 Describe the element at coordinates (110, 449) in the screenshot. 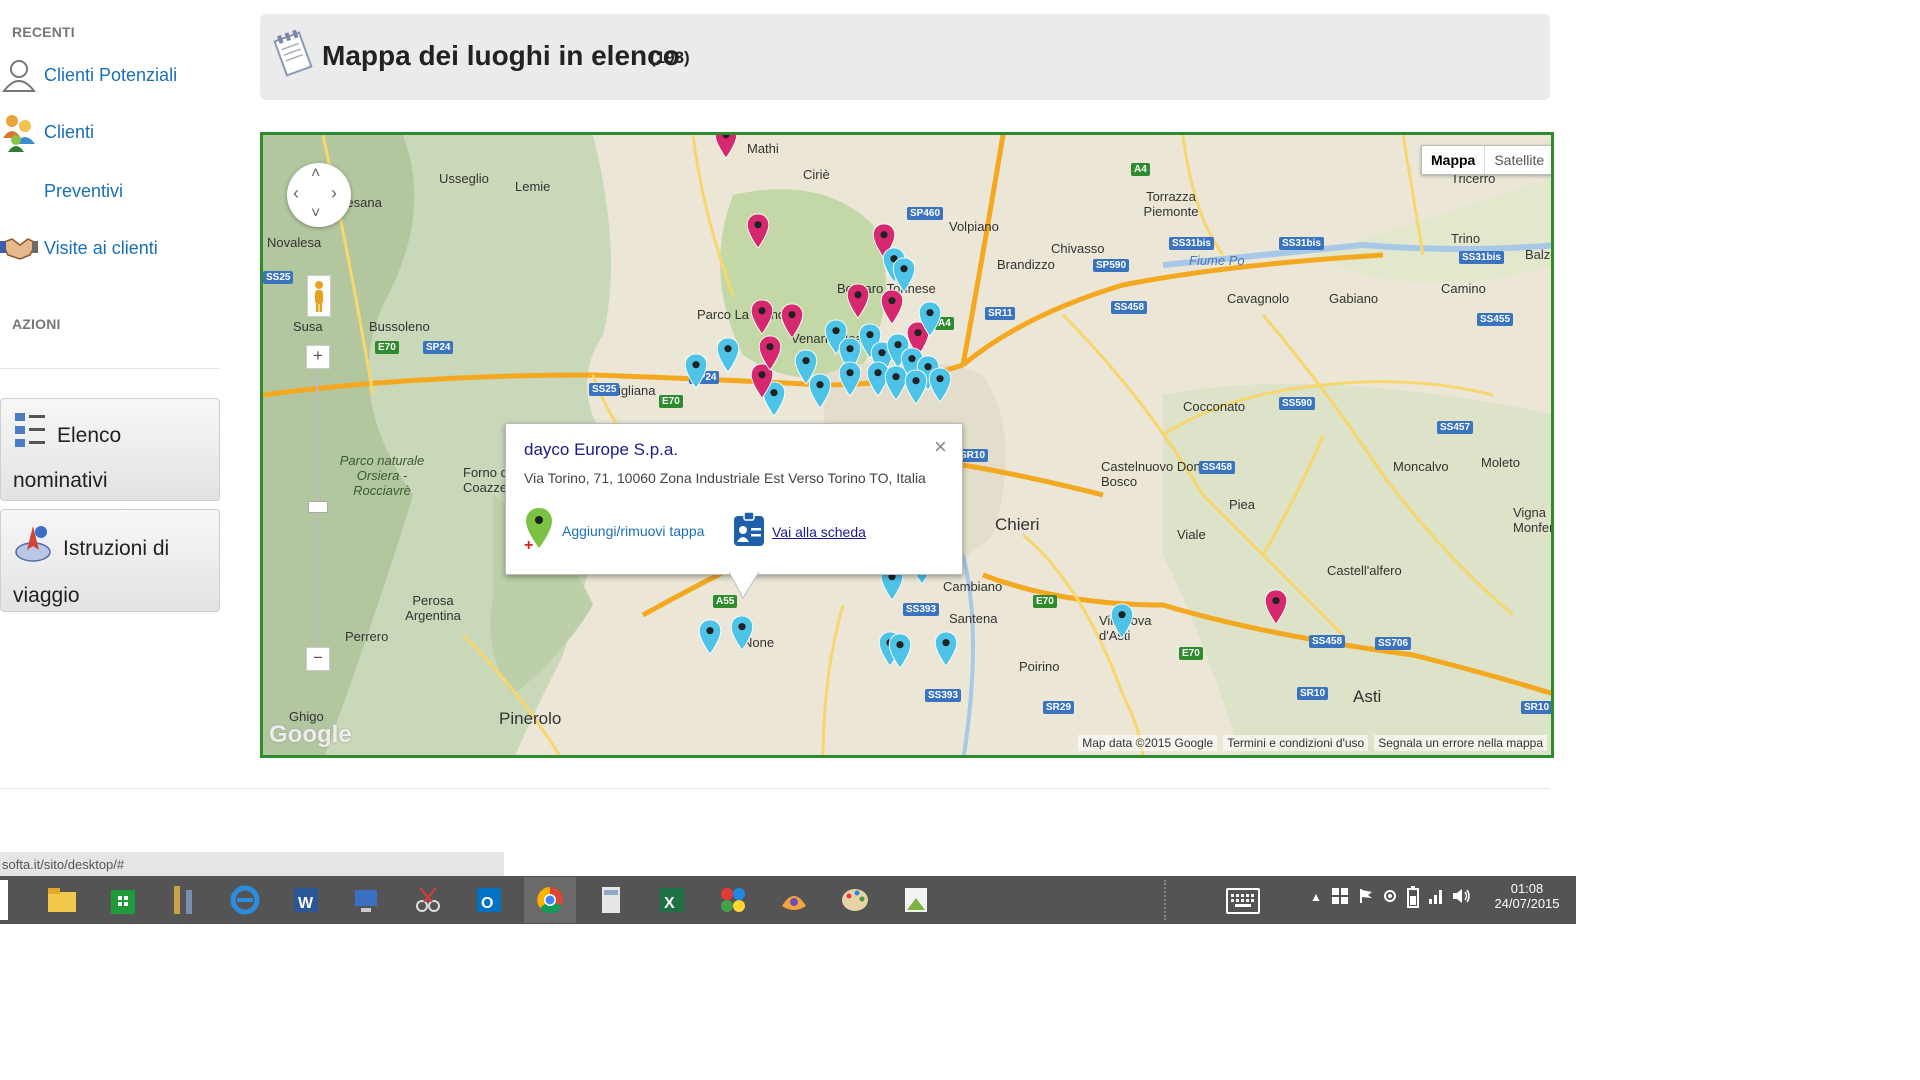

I see `elenco-nominativi-button: Elenco nominativi` at that location.